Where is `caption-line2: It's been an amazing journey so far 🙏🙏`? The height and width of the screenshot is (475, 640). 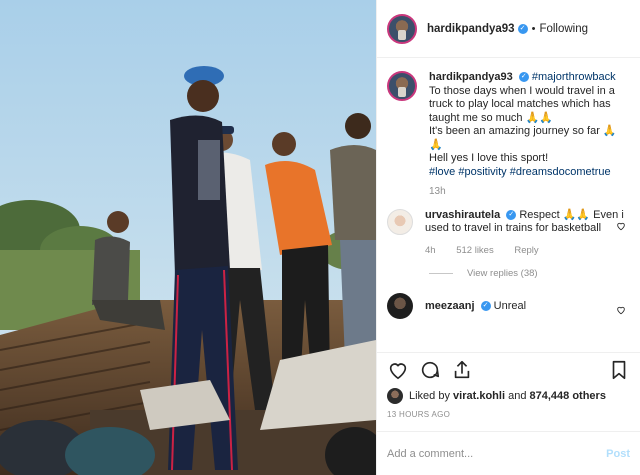 caption-line2: It's been an amazing journey so far 🙏🙏 is located at coordinates (523, 138).